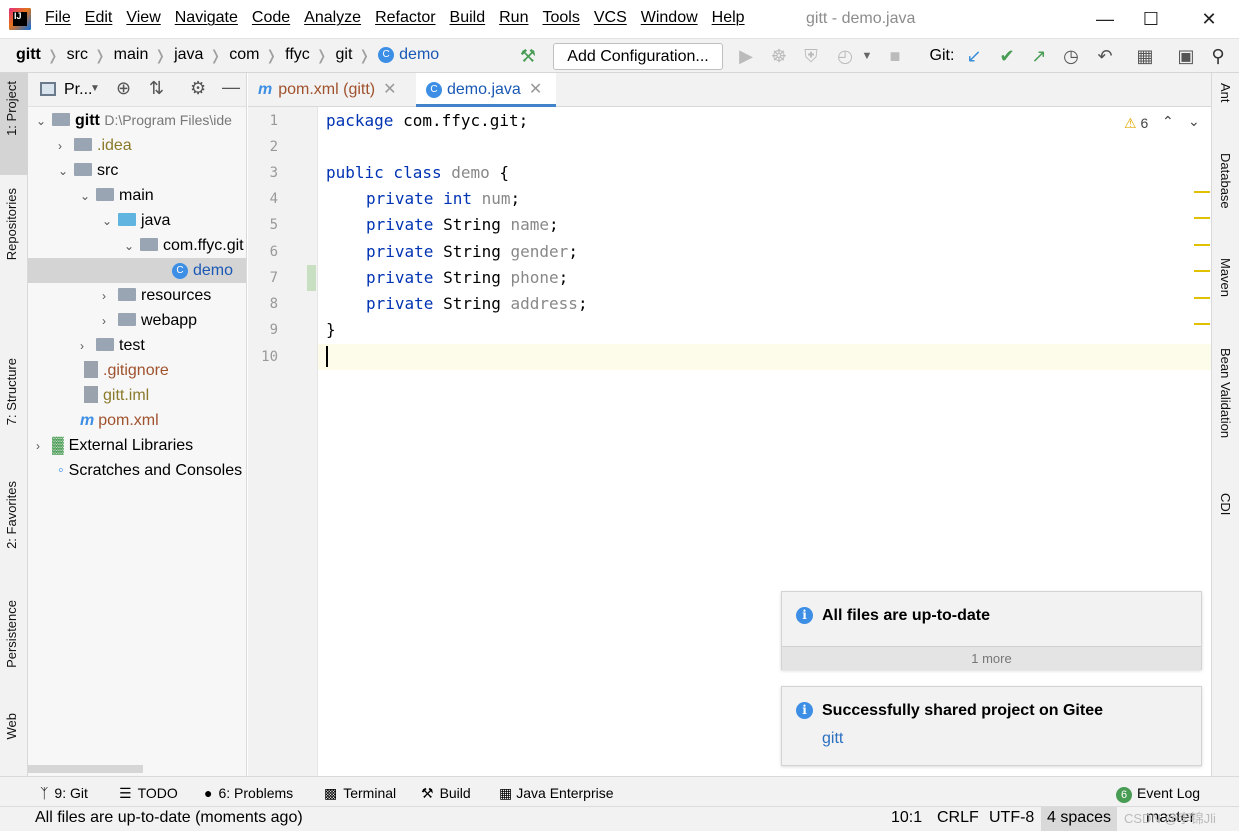 This screenshot has height=831, width=1239. I want to click on breadcrumb-demo: demo, so click(419, 55).